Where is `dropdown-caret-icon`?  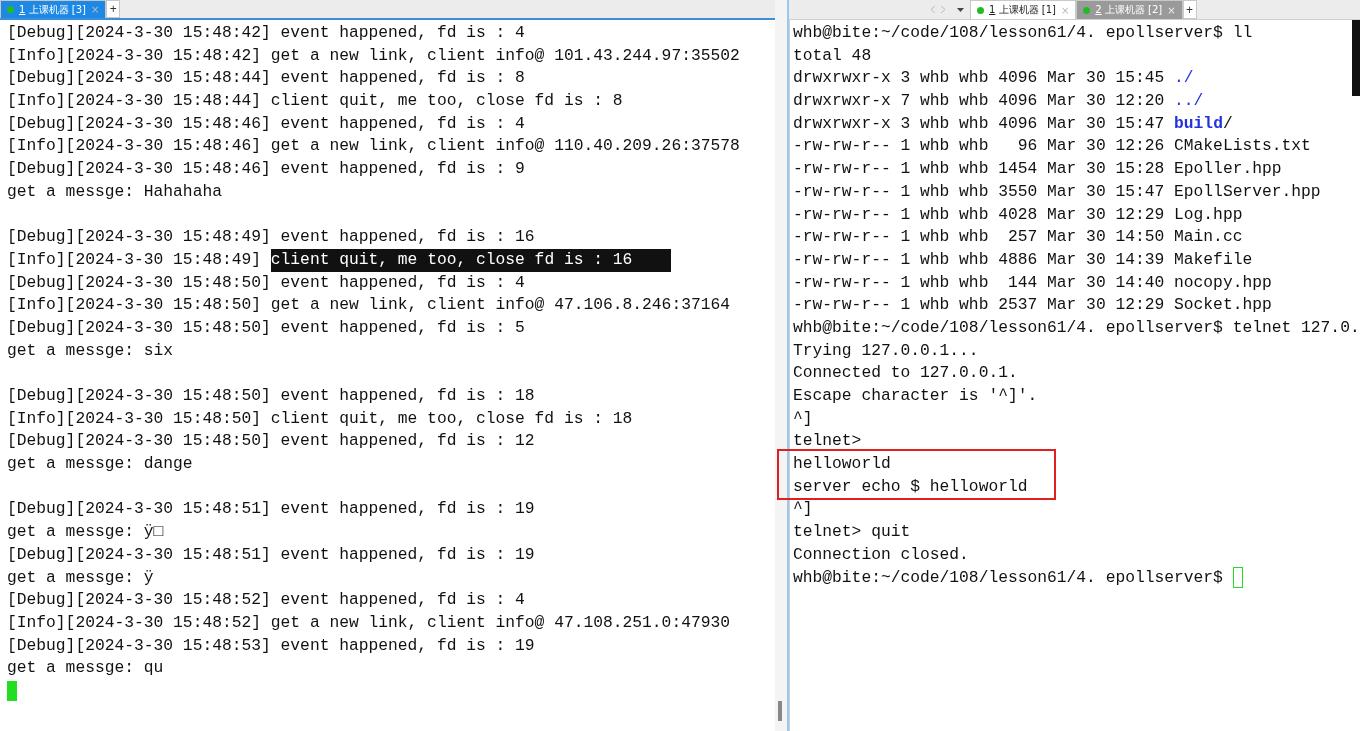 dropdown-caret-icon is located at coordinates (960, 9).